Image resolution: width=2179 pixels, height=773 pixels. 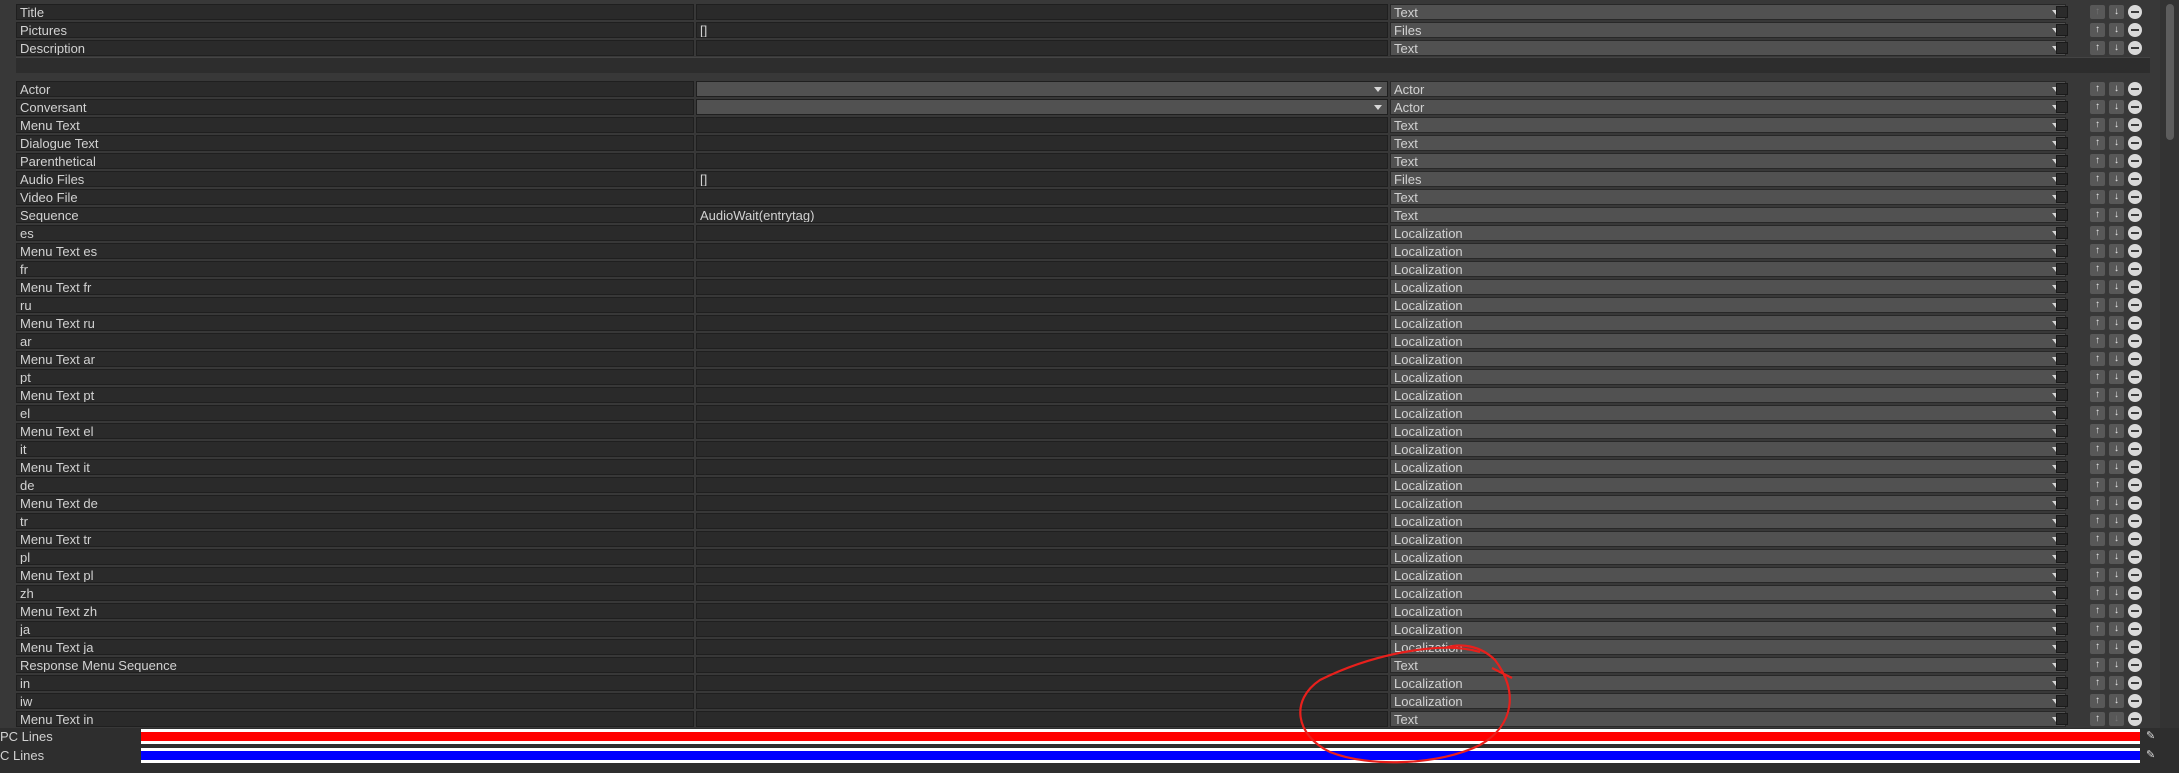 What do you see at coordinates (355, 89) in the screenshot?
I see `field-name-input: Actor` at bounding box center [355, 89].